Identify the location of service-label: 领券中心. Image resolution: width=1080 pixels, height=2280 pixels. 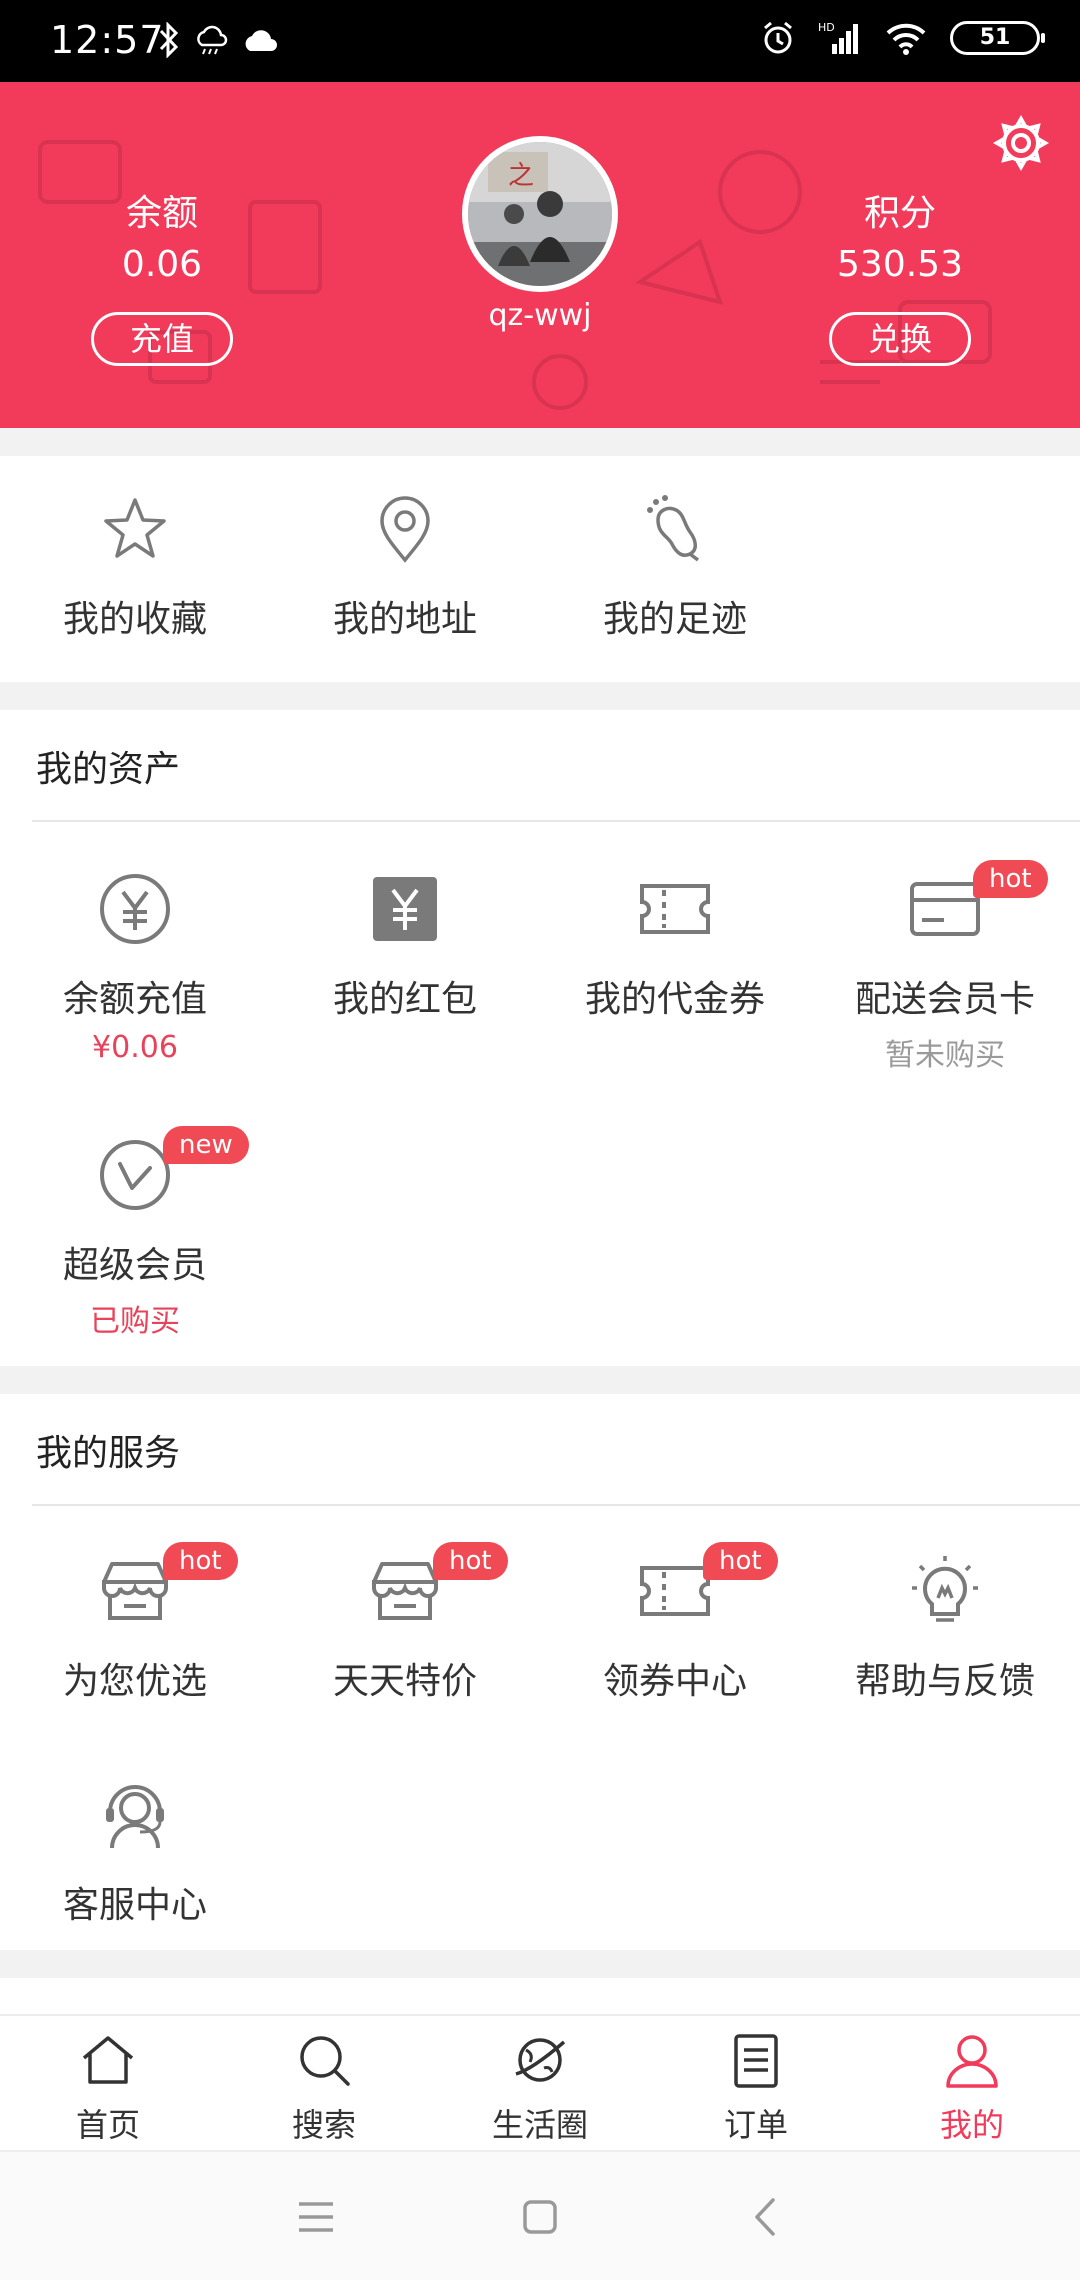
(674, 1681).